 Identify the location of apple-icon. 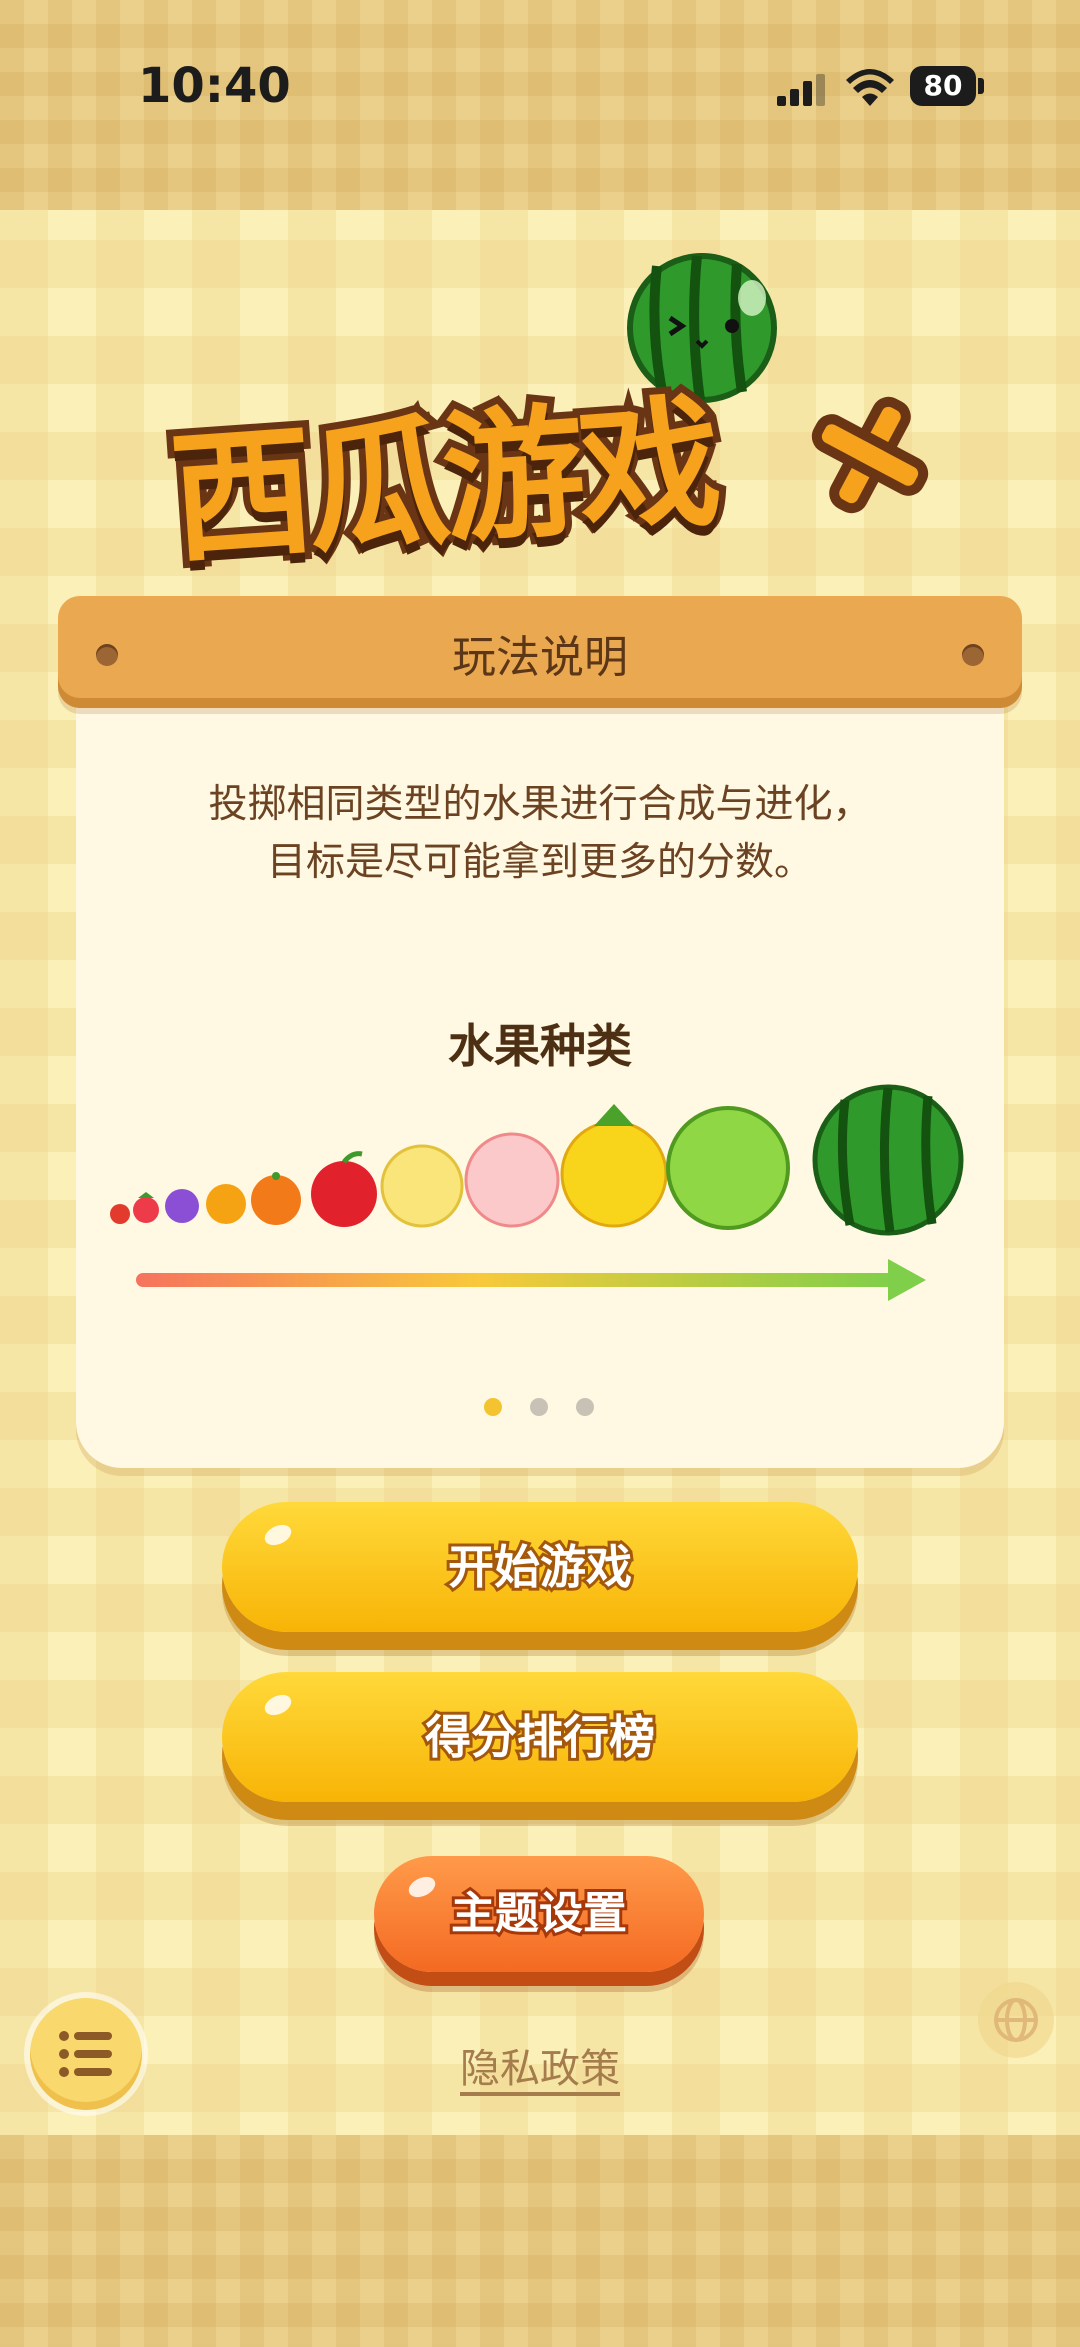
(344, 1189).